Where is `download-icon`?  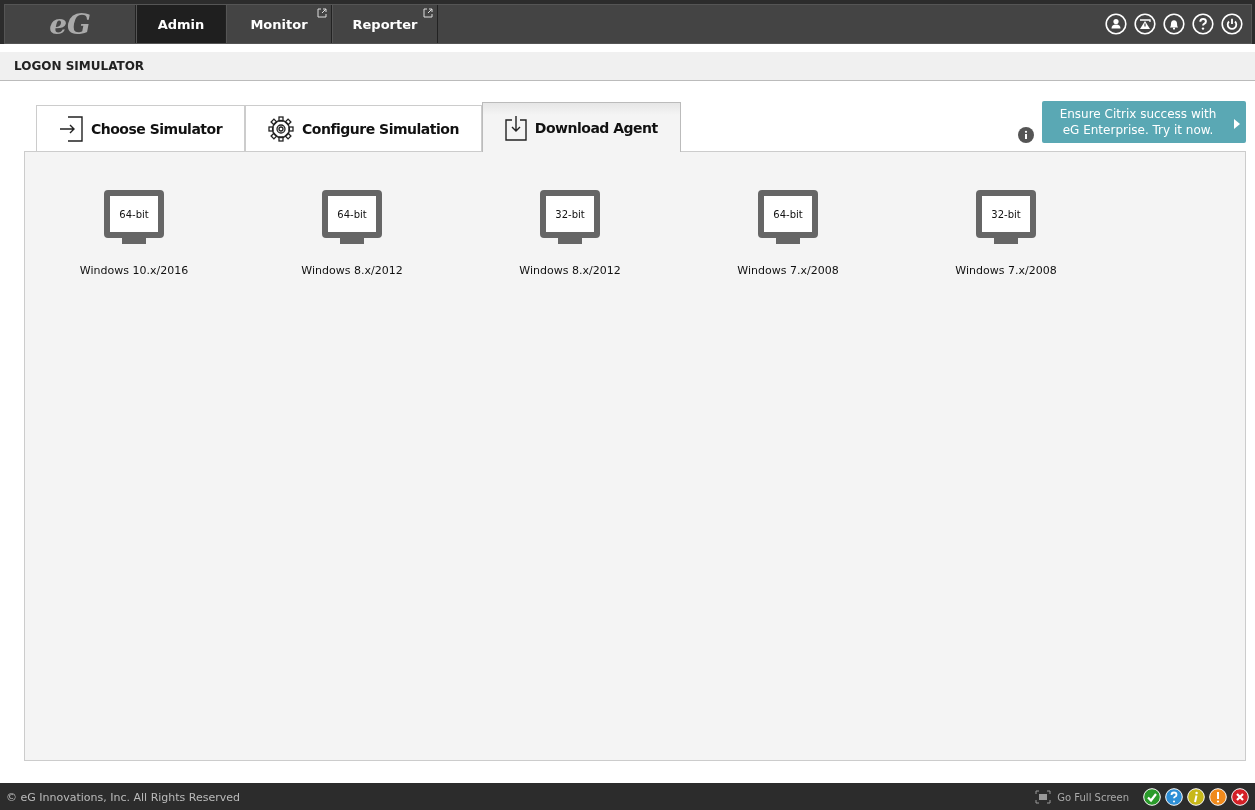
download-icon is located at coordinates (515, 127).